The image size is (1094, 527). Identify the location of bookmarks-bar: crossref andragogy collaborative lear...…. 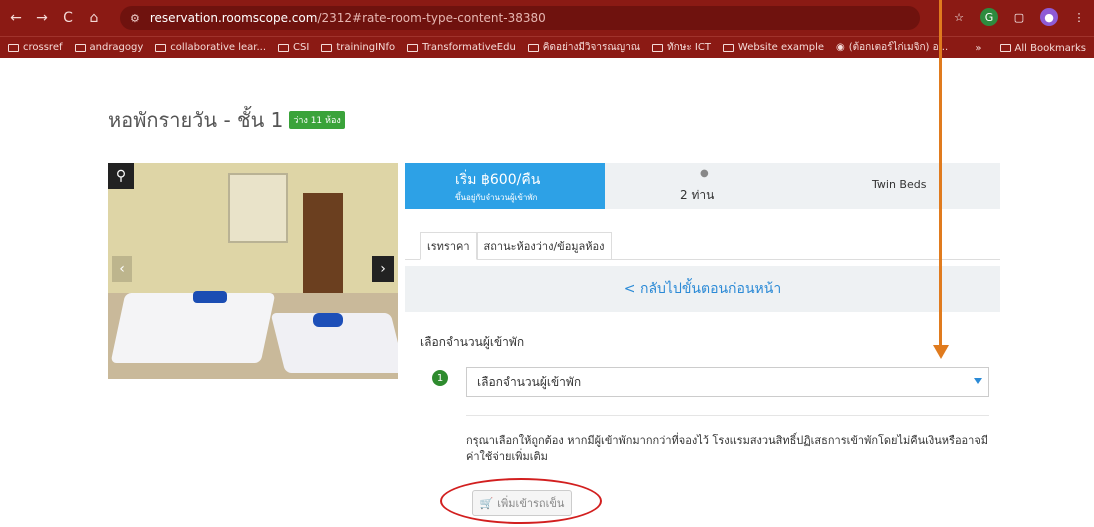
(547, 47).